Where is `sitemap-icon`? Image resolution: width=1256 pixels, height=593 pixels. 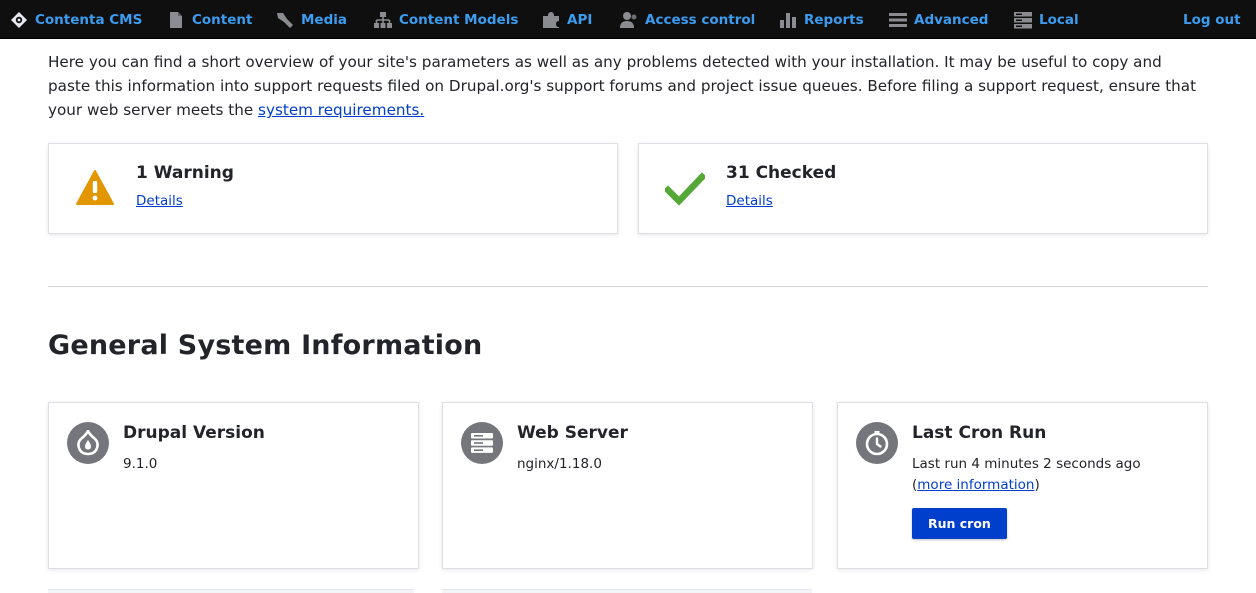
sitemap-icon is located at coordinates (383, 20).